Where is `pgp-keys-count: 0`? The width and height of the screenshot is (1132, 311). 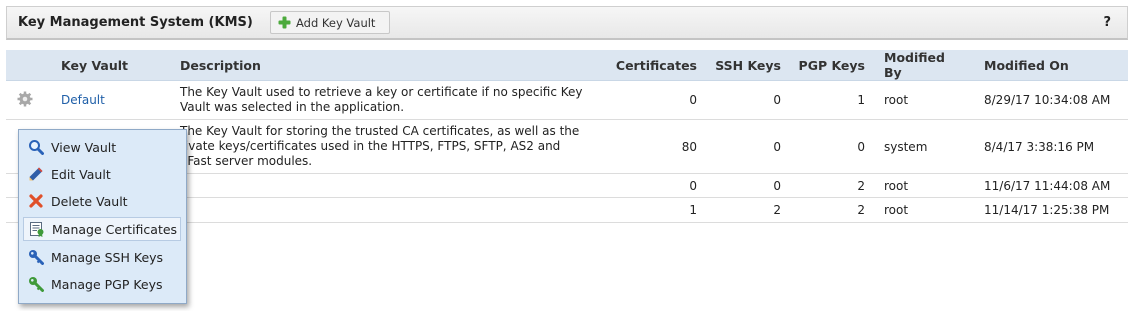
pgp-keys-count: 0 is located at coordinates (823, 146).